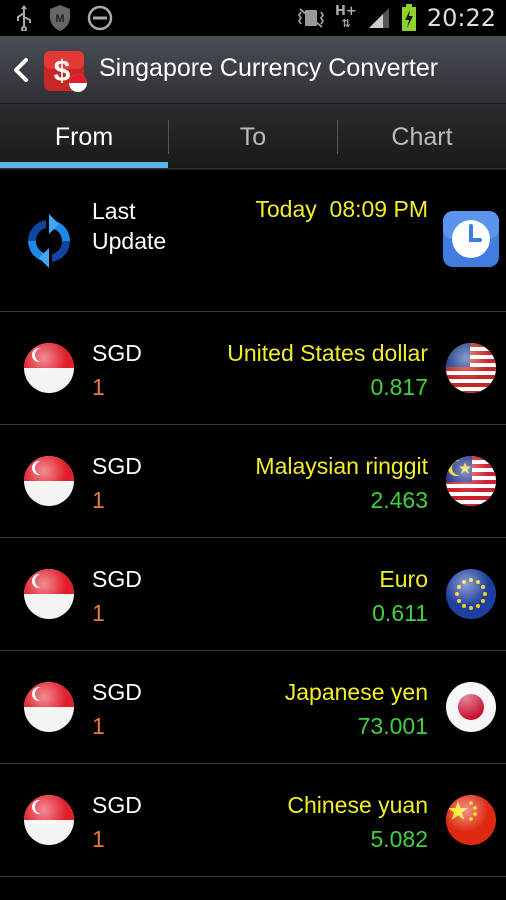  Describe the element at coordinates (253, 707) in the screenshot. I see `conversion-row: SGD 1 Japanese yen 73.001` at that location.